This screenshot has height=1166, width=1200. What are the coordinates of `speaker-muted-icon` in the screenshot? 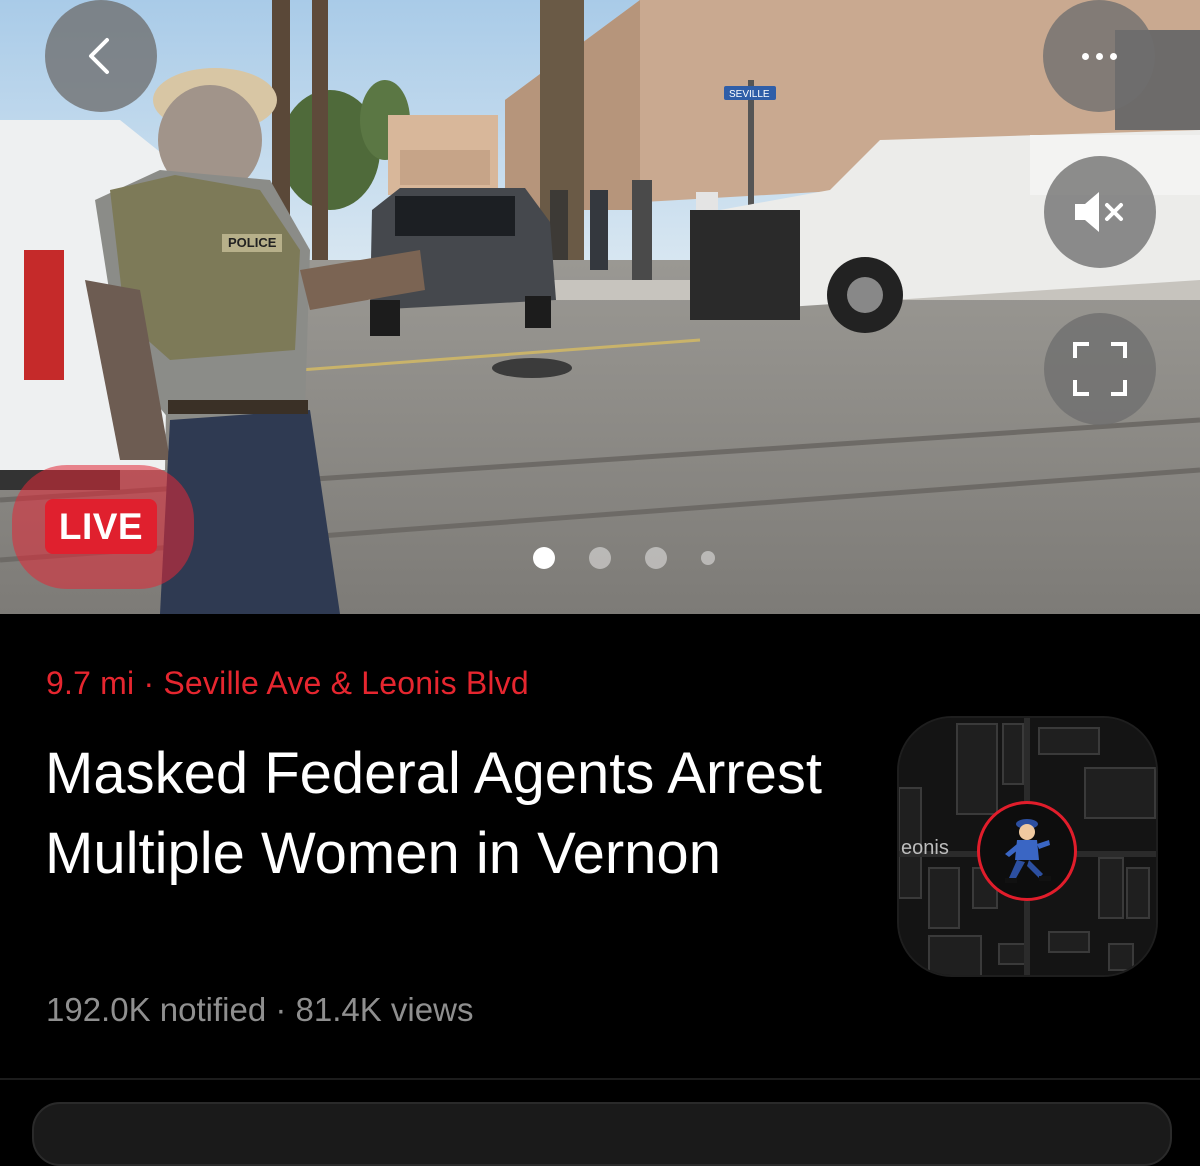 It's located at (1099, 212).